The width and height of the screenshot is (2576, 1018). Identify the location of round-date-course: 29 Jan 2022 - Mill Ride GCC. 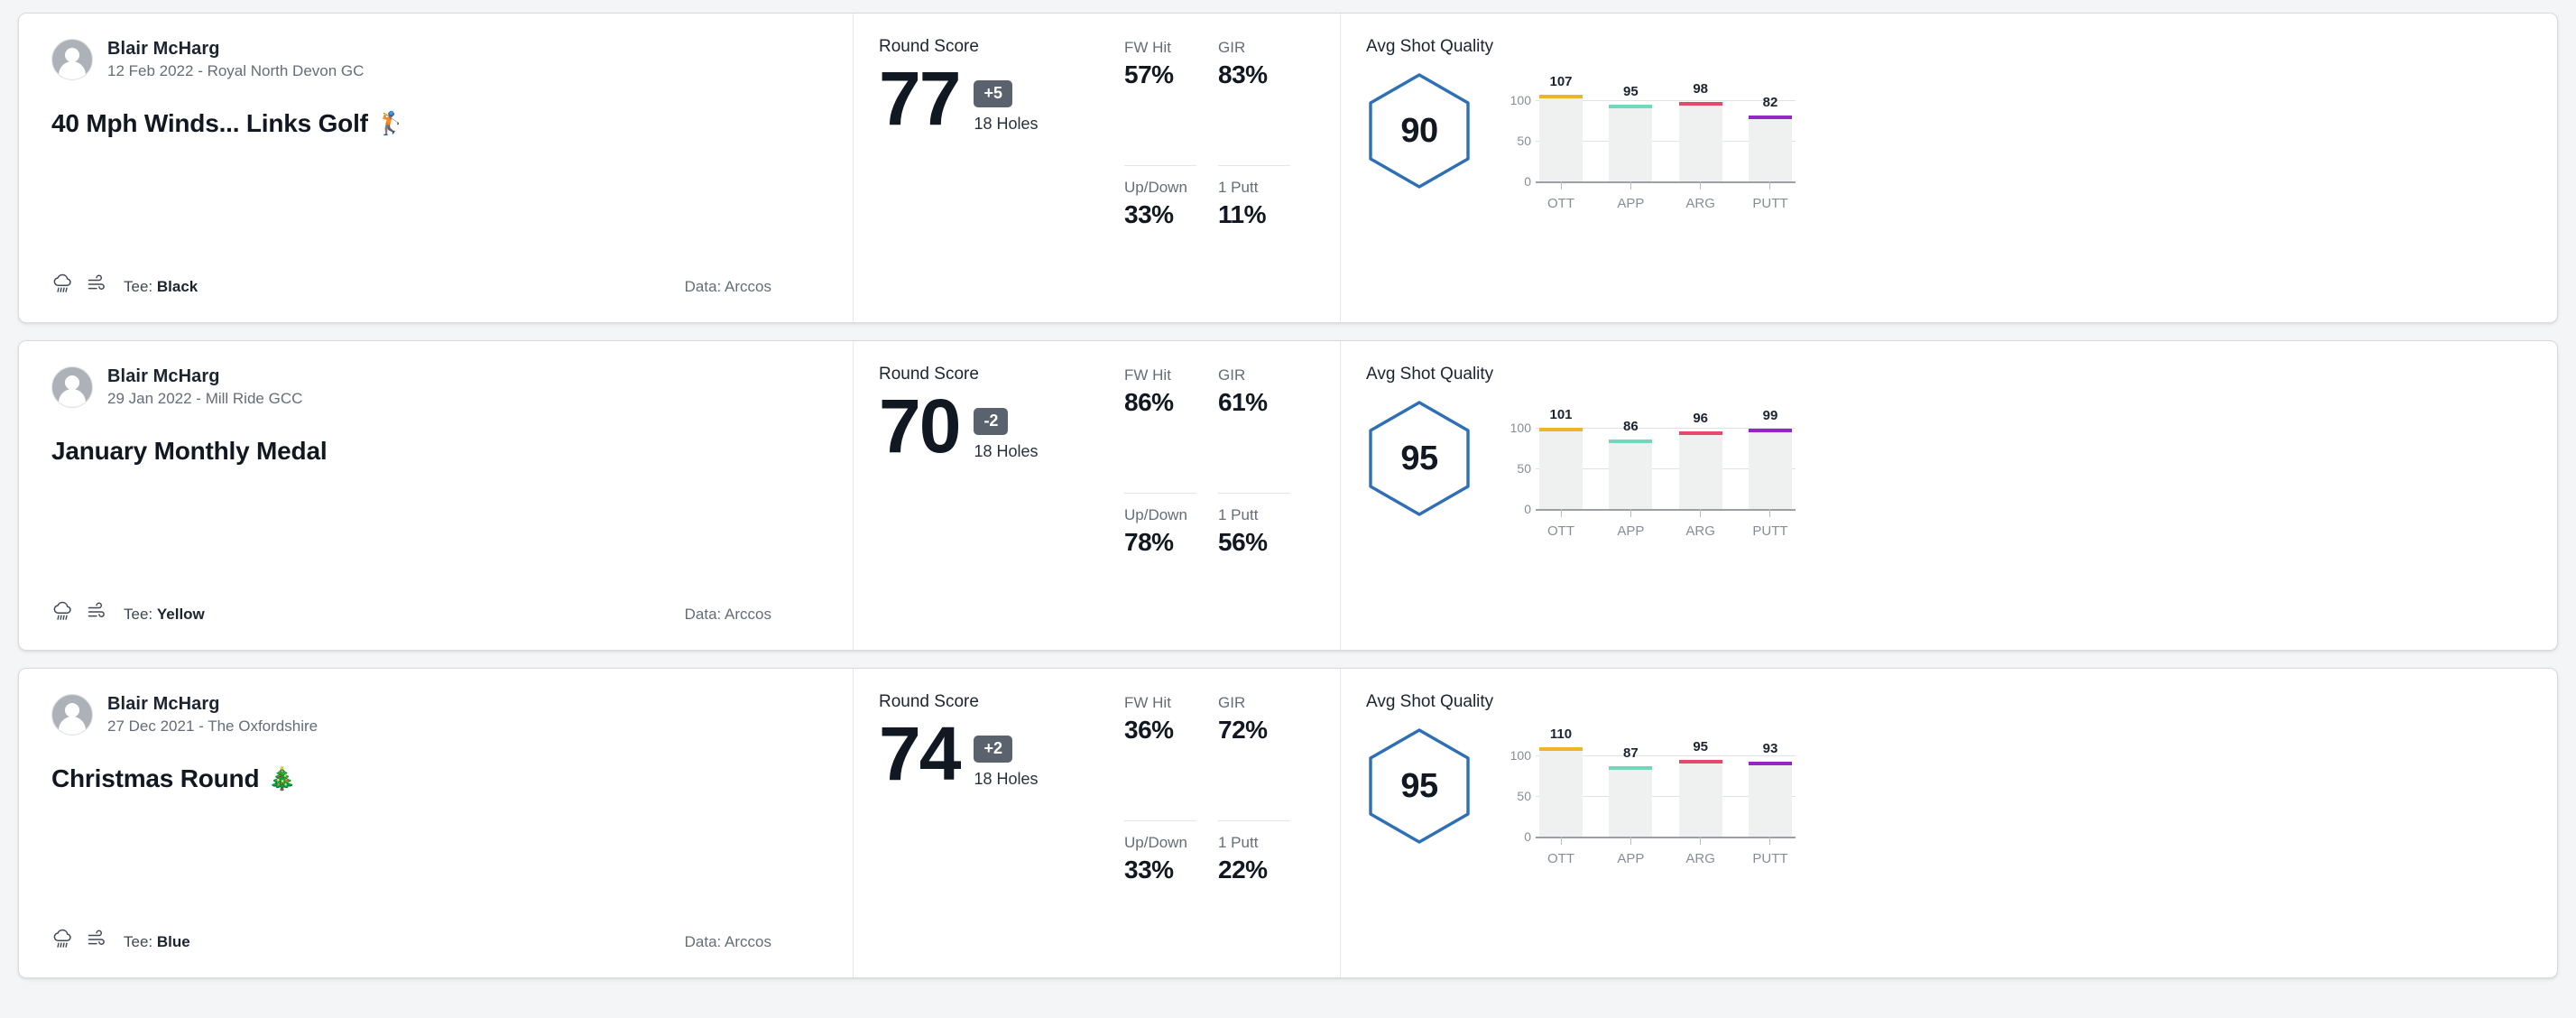
(205, 399).